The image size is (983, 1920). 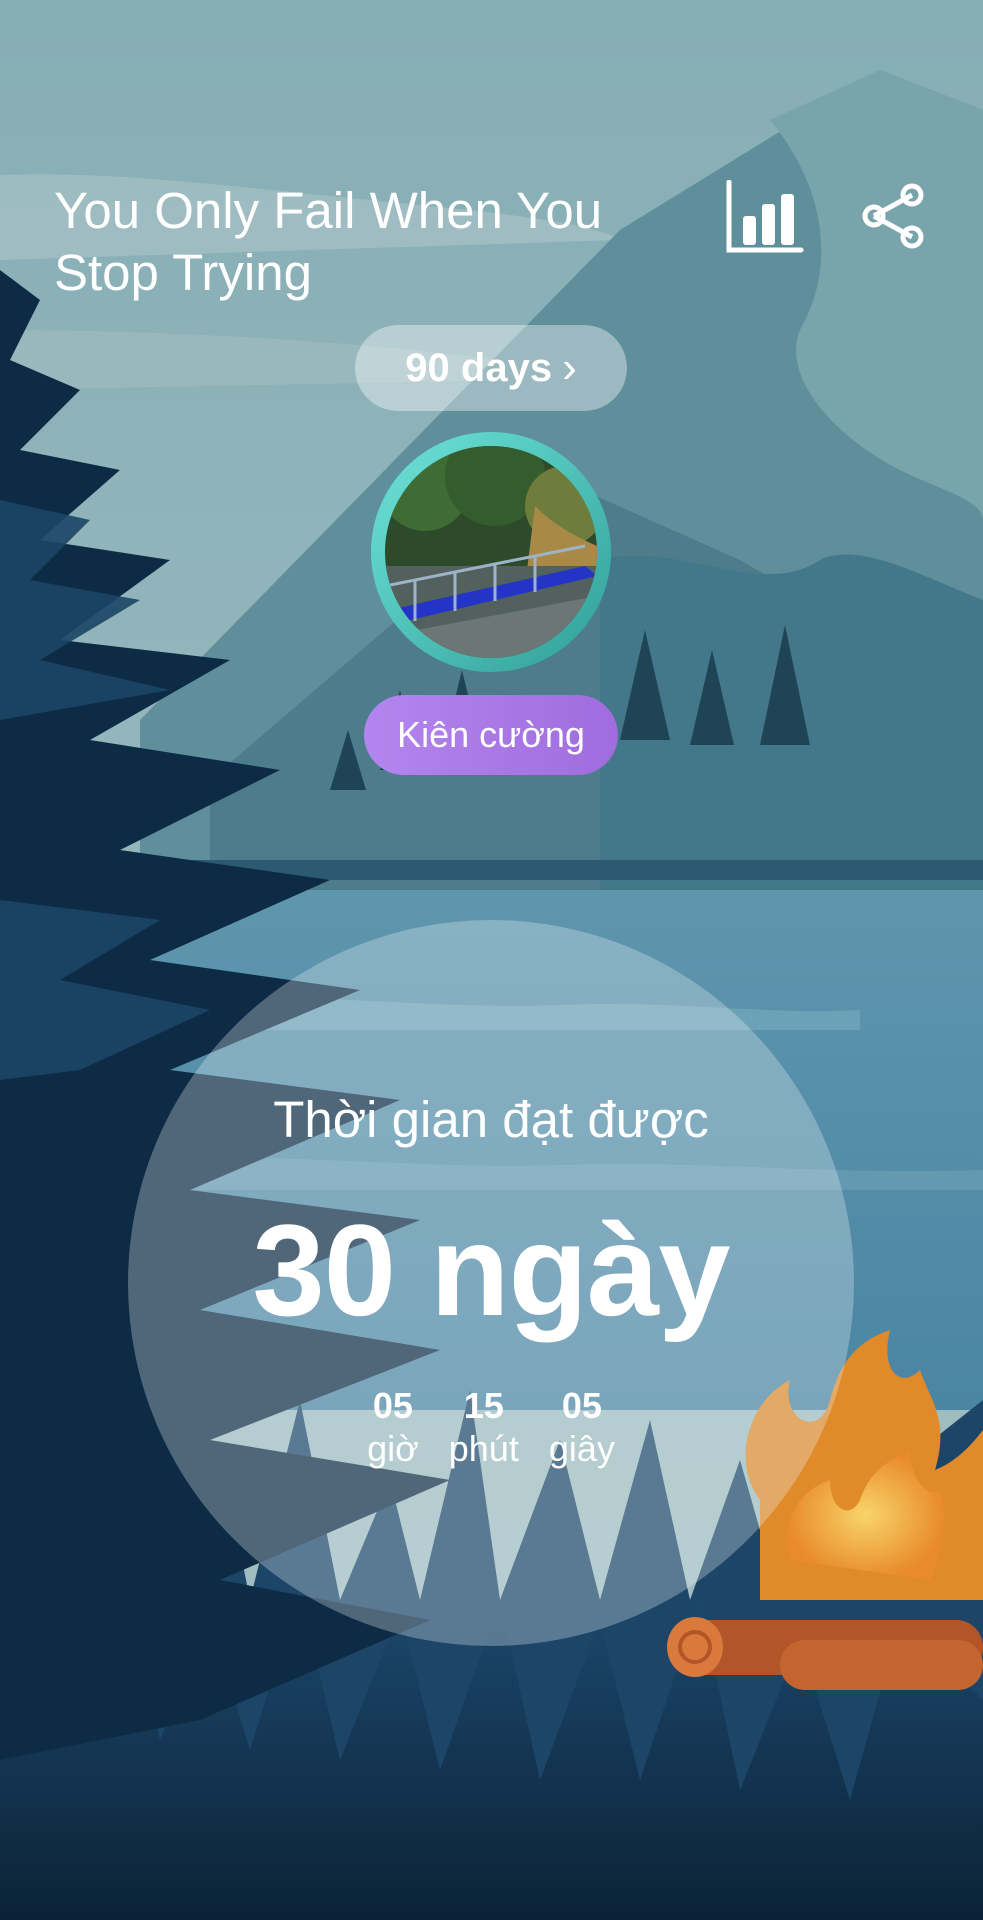 What do you see at coordinates (893, 216) in the screenshot?
I see `share-icon` at bounding box center [893, 216].